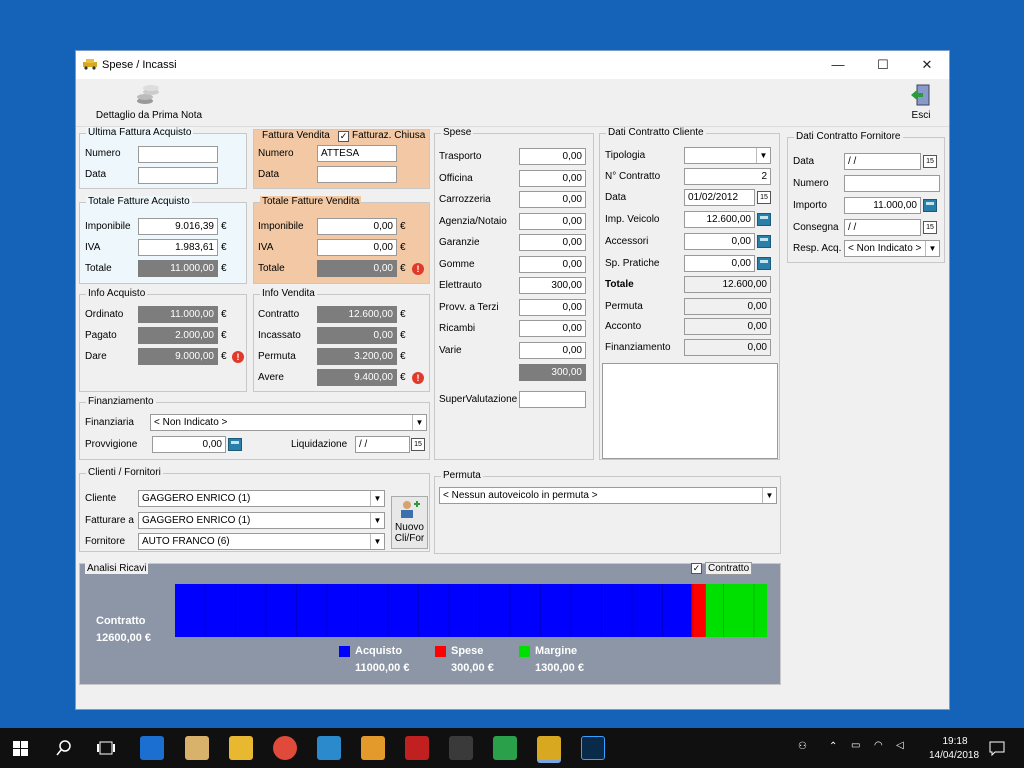 Image resolution: width=1024 pixels, height=768 pixels. What do you see at coordinates (882, 161) in the screenshot?
I see `data-fornitore-field: / /` at bounding box center [882, 161].